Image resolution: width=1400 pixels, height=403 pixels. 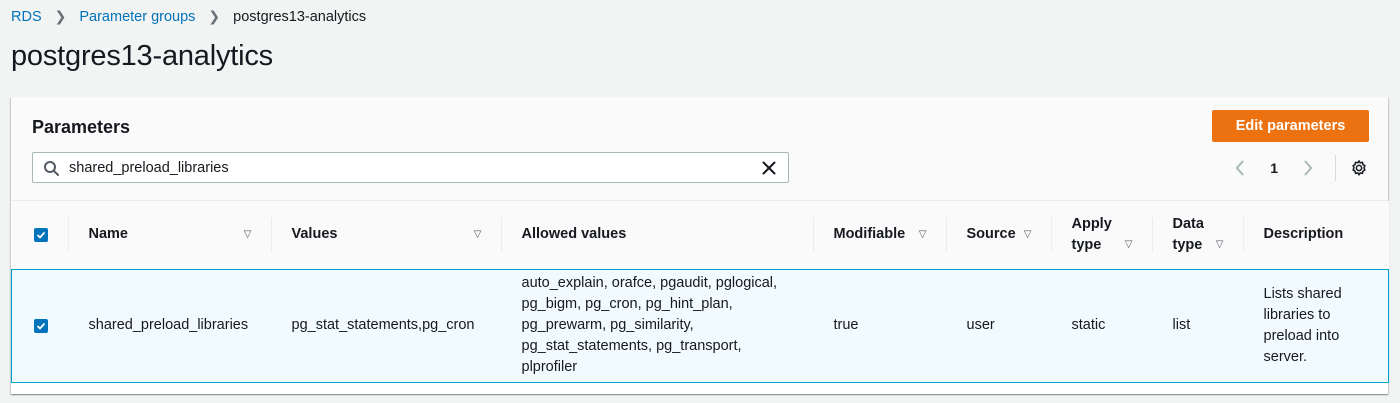 What do you see at coordinates (300, 16) in the screenshot?
I see `breadcrumb-current: postgres13-analytics` at bounding box center [300, 16].